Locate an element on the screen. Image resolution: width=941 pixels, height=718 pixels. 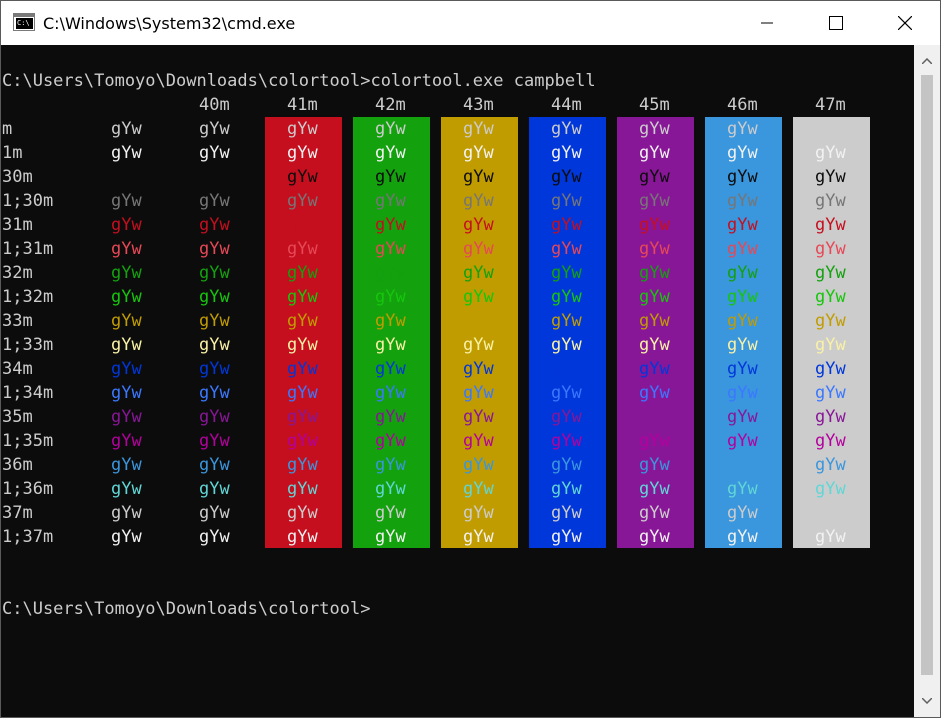
scroll-up-button is located at coordinates (927, 61).